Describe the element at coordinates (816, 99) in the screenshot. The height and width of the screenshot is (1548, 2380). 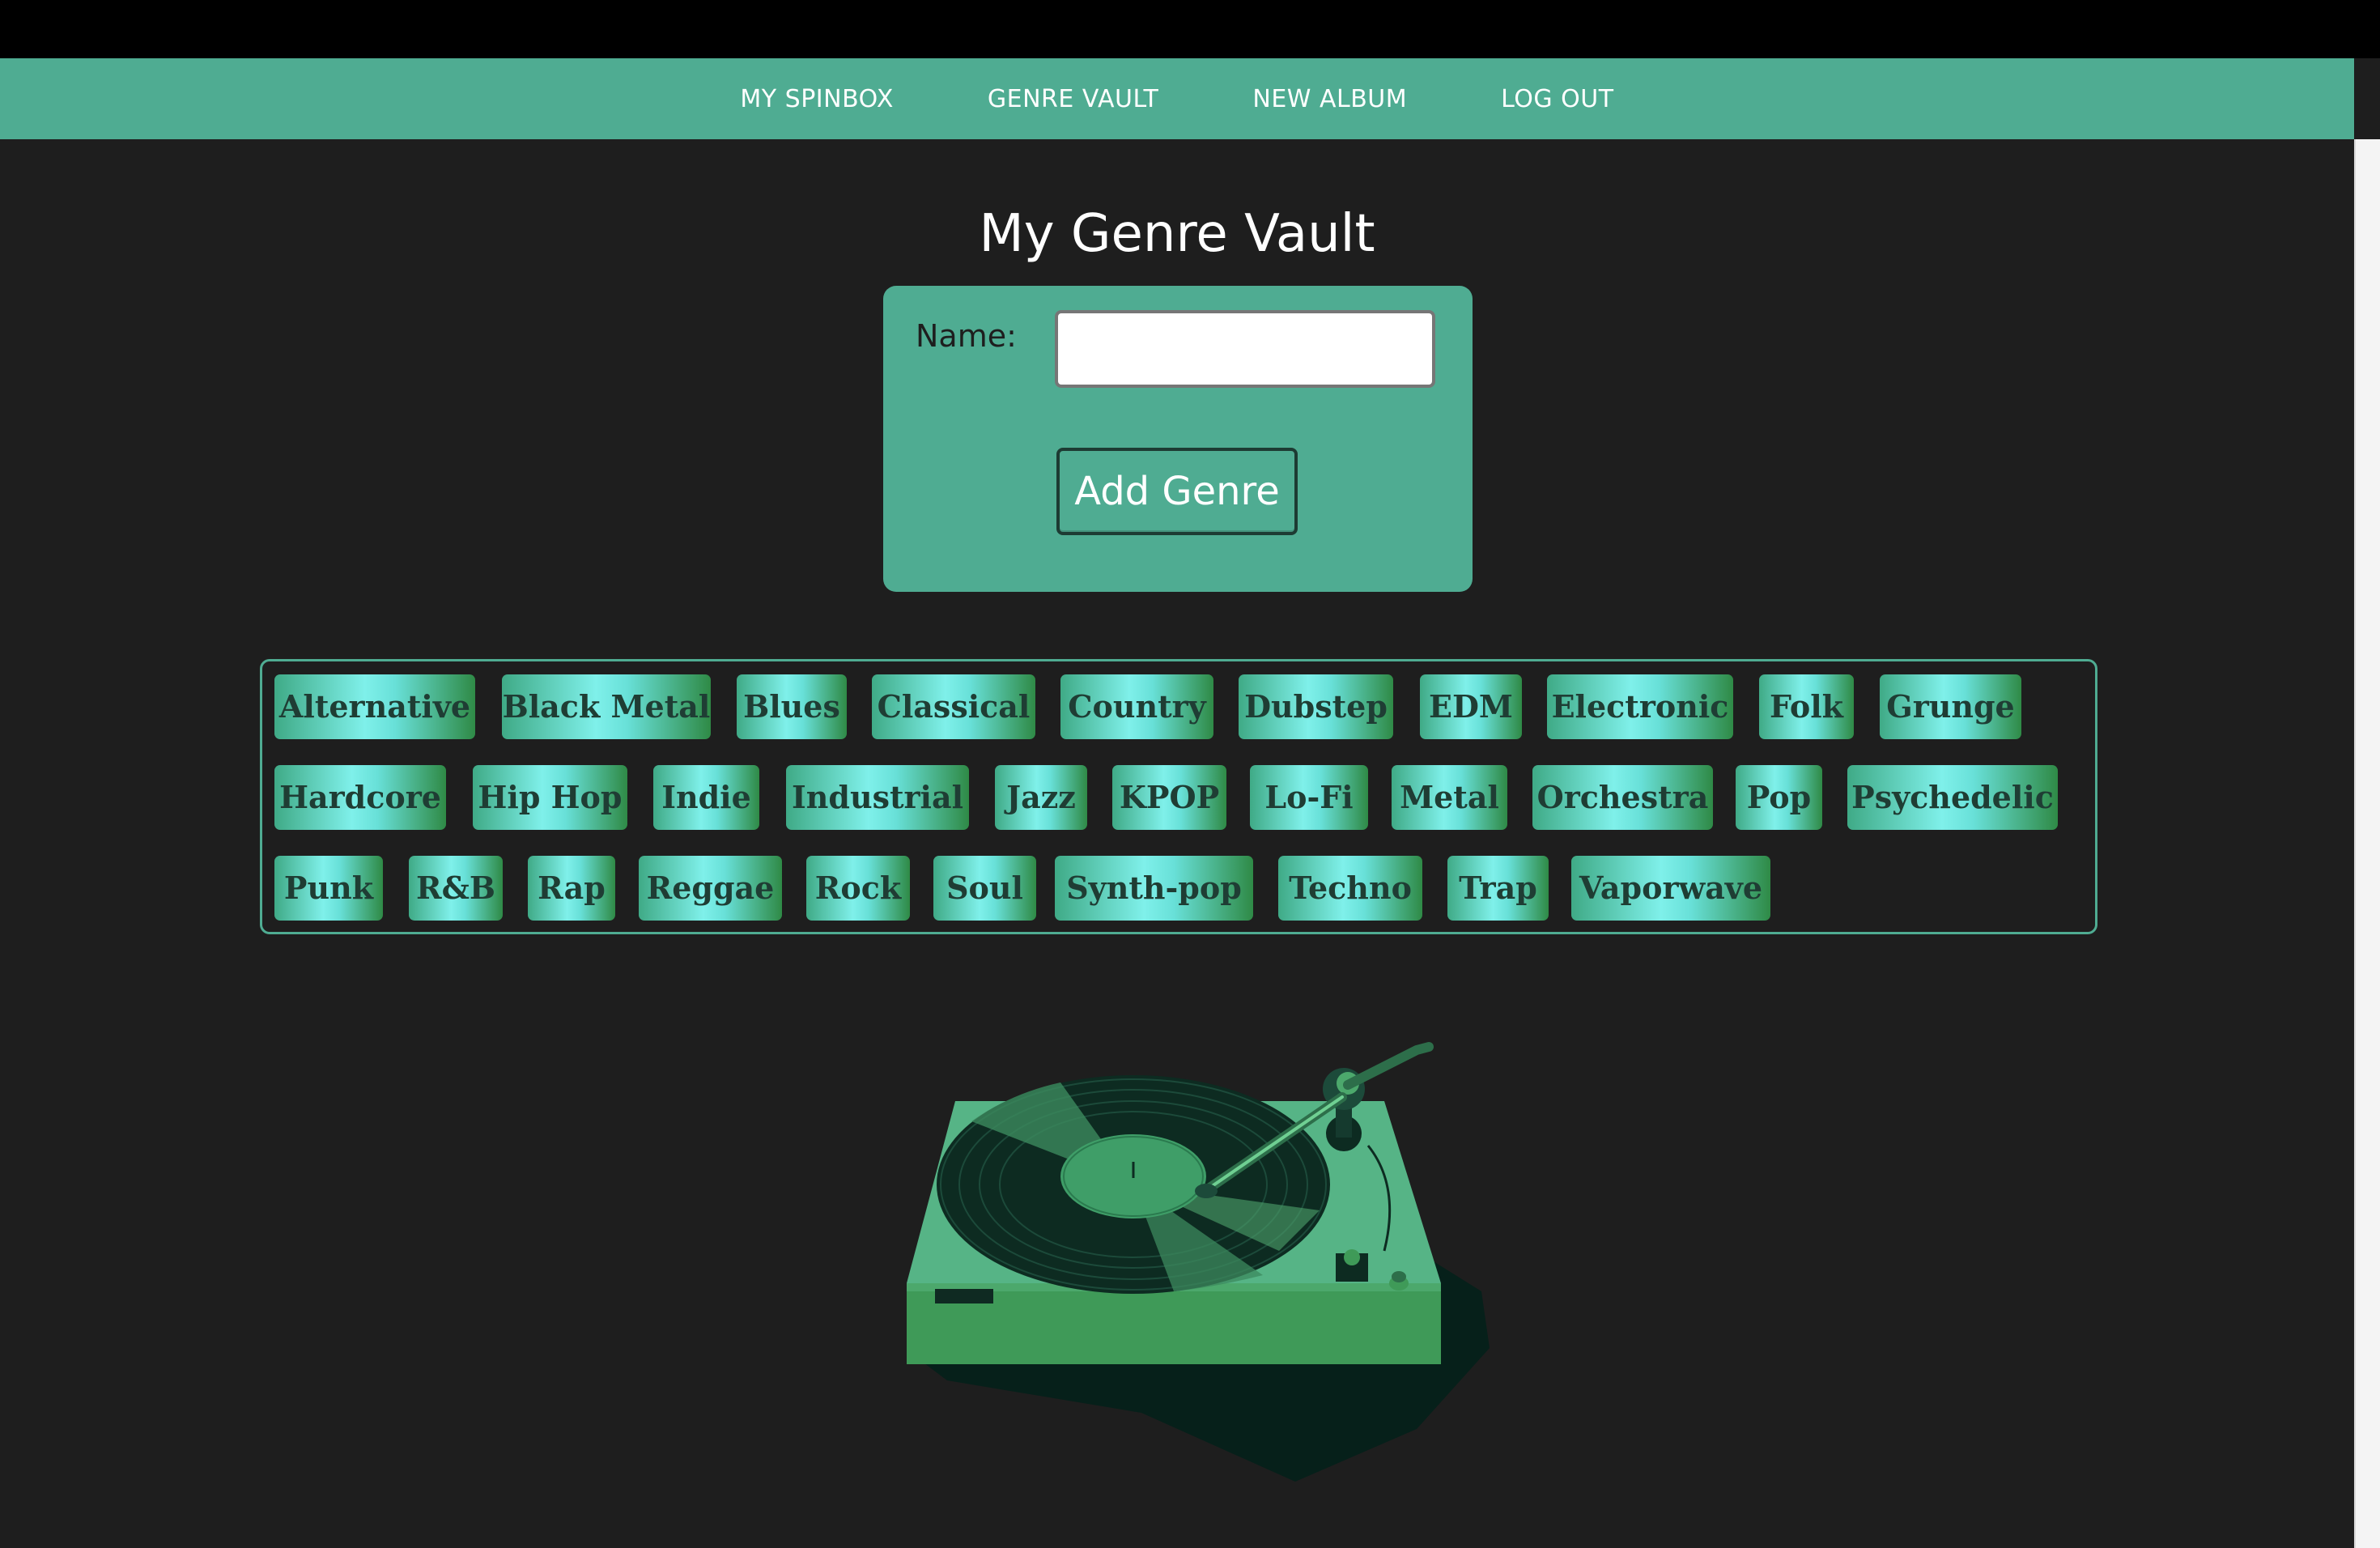
I see `nav-link-my-spinbox: MY SPINBOX` at that location.